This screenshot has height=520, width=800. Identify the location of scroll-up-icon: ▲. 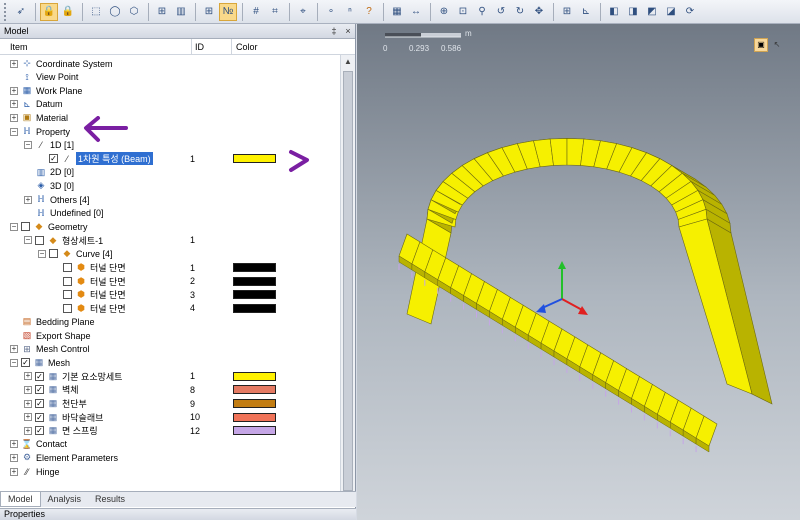
(348, 62).